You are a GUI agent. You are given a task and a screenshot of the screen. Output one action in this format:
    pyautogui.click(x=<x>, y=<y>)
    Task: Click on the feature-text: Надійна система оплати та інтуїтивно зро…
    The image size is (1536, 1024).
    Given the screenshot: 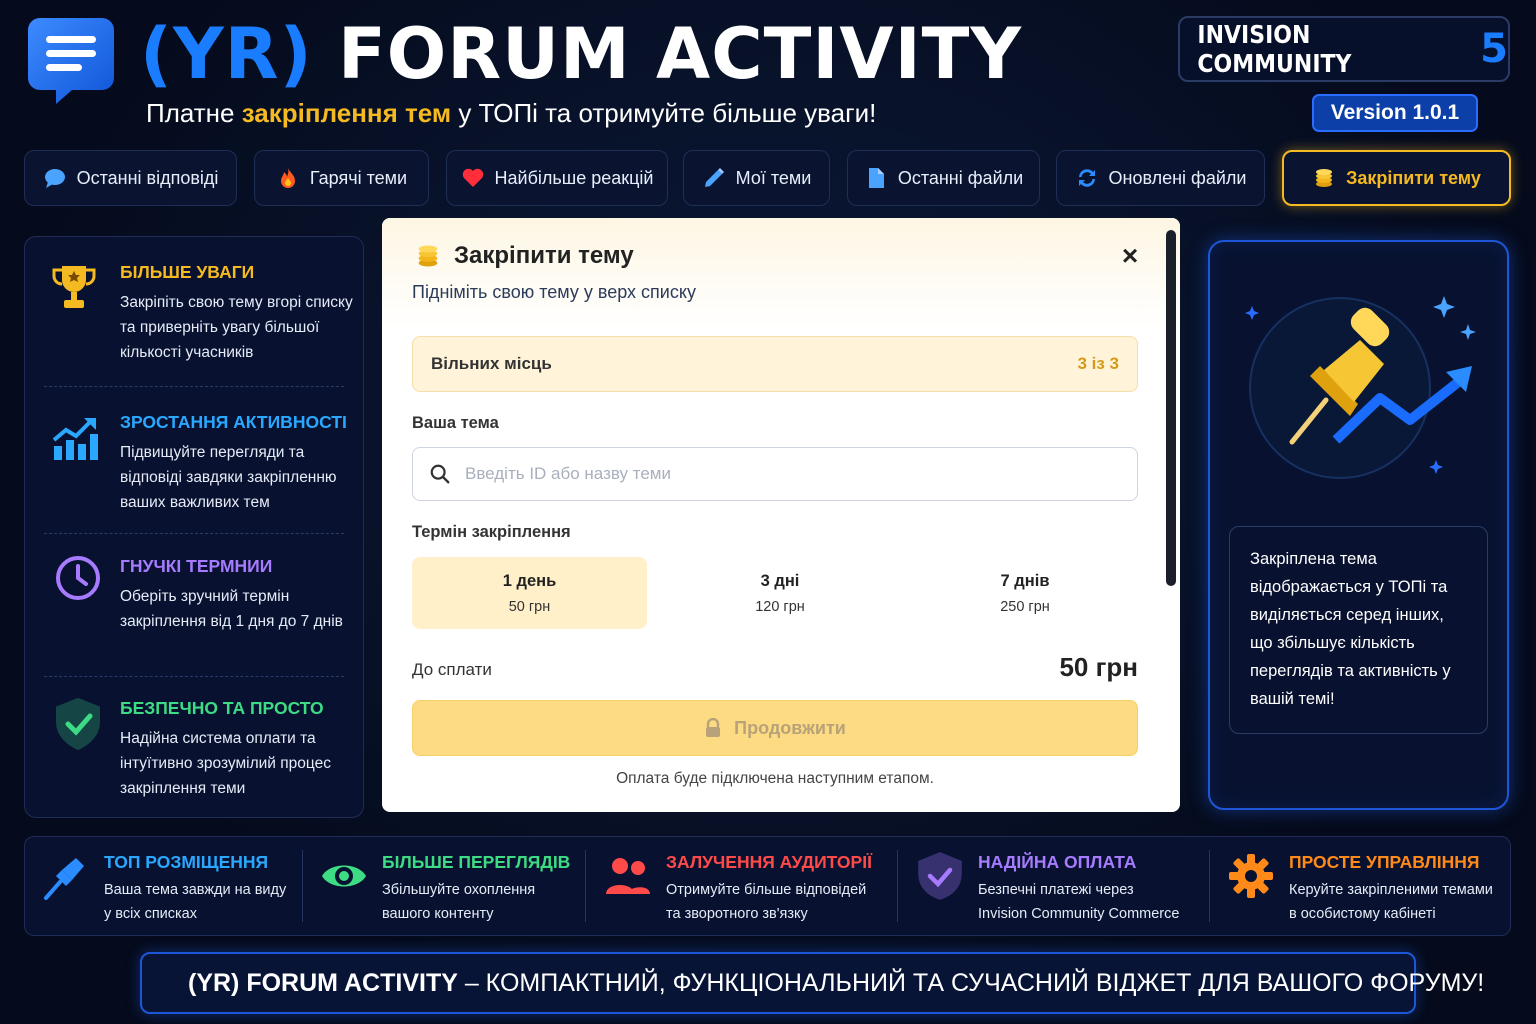 What is the action you would take?
    pyautogui.click(x=225, y=763)
    